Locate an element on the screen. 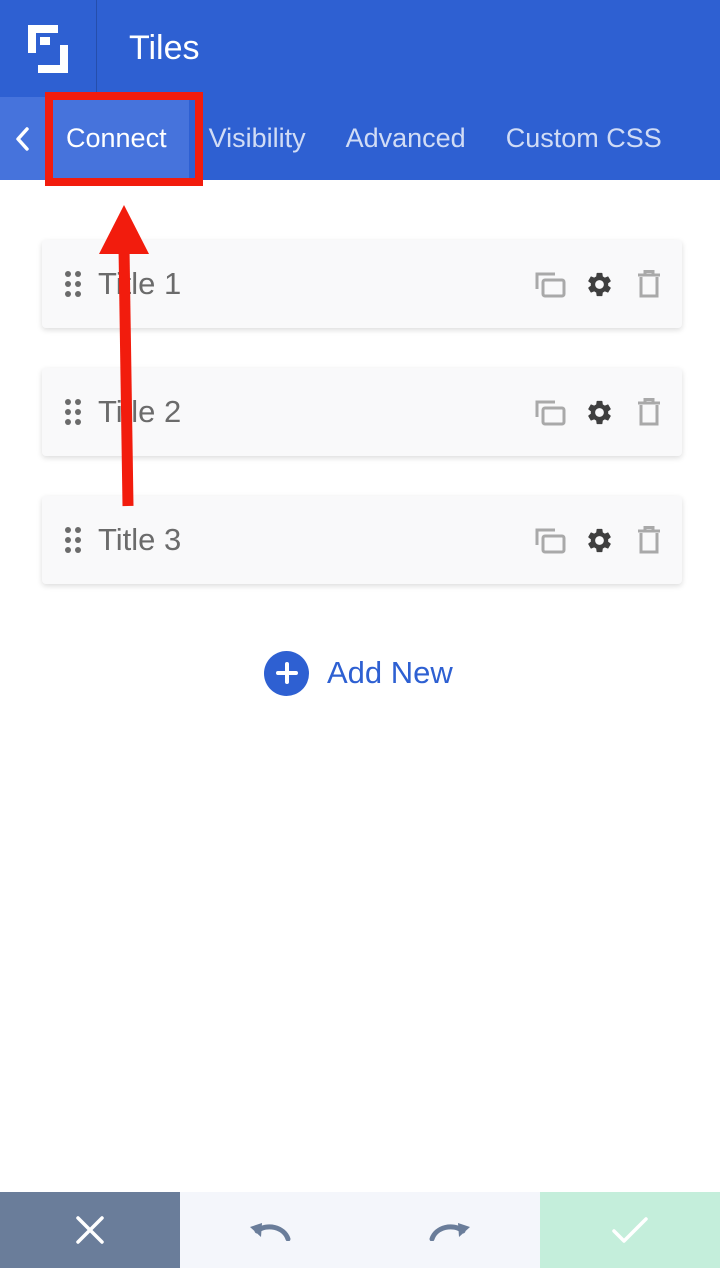 Image resolution: width=720 pixels, height=1268 pixels. list-item: Title 1 is located at coordinates (362, 284).